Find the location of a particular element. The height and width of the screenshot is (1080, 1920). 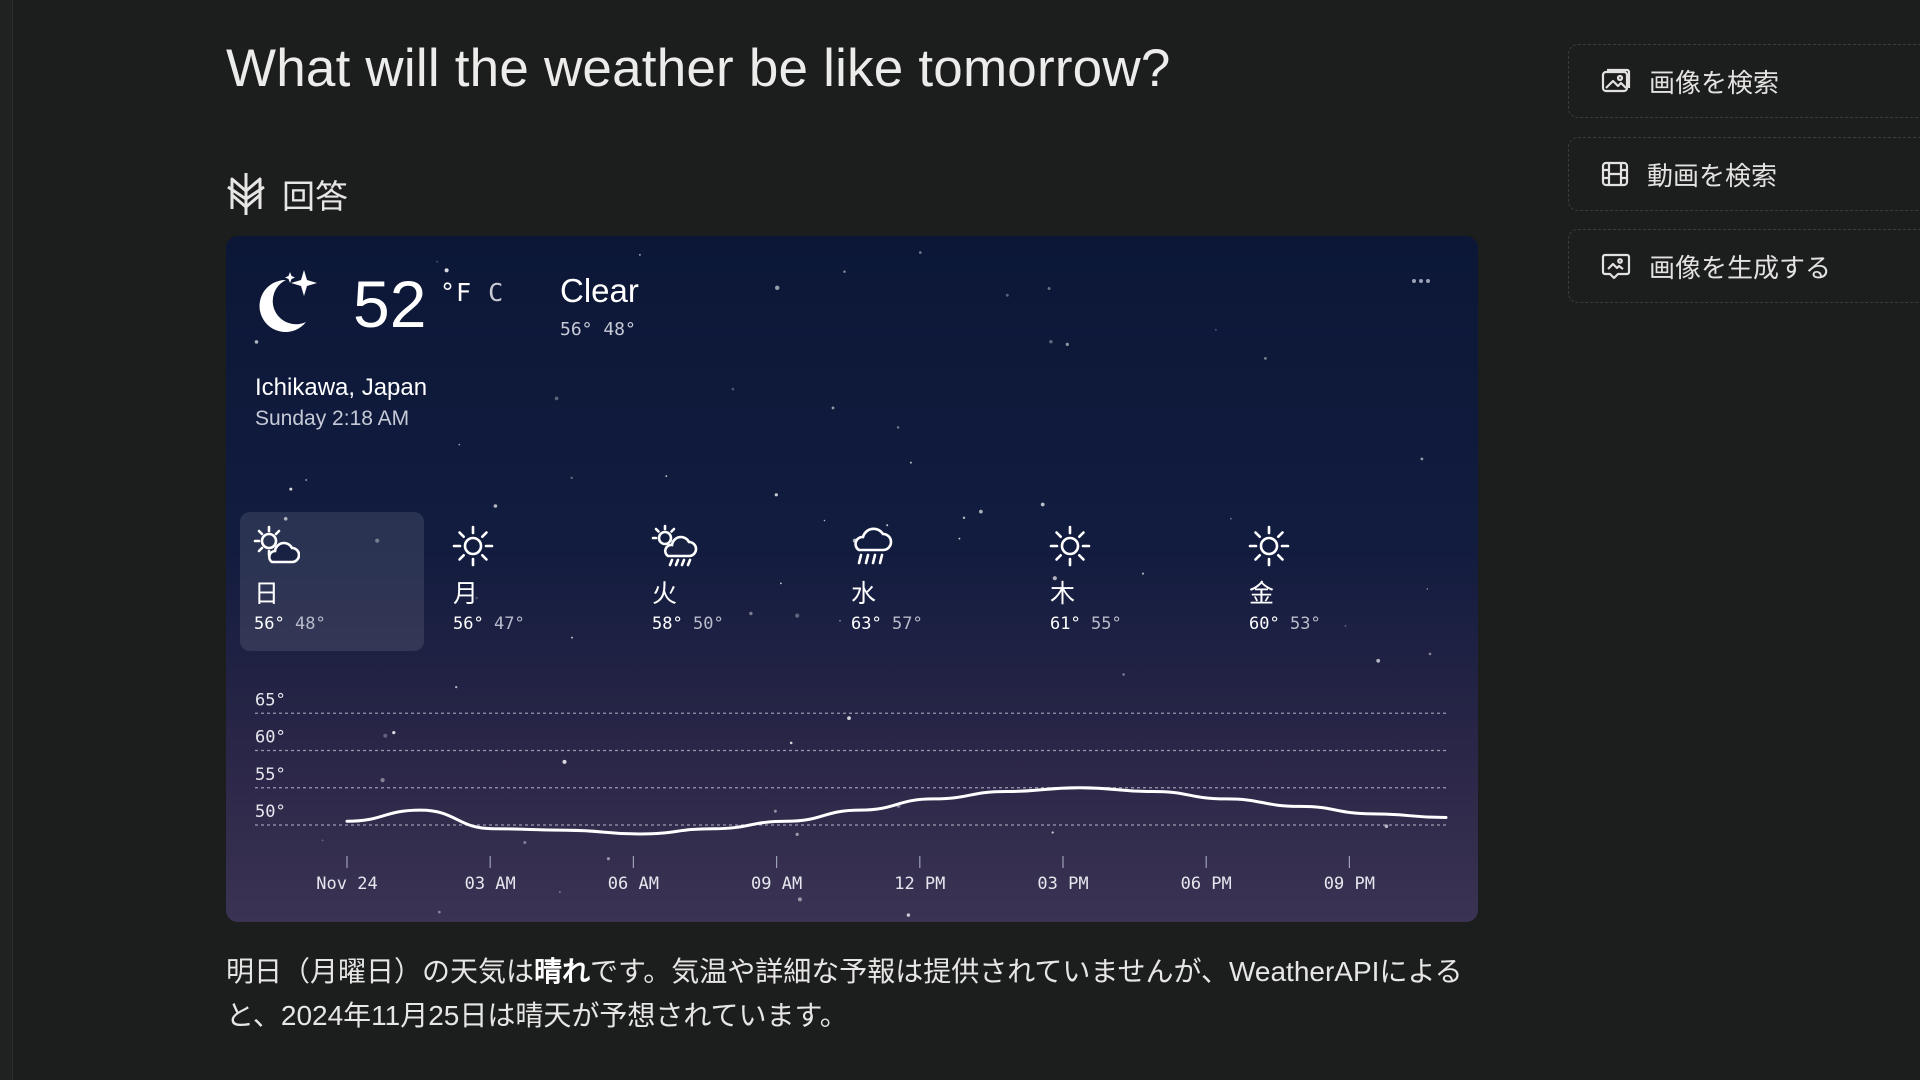

answer-label: 回答 is located at coordinates (315, 196).